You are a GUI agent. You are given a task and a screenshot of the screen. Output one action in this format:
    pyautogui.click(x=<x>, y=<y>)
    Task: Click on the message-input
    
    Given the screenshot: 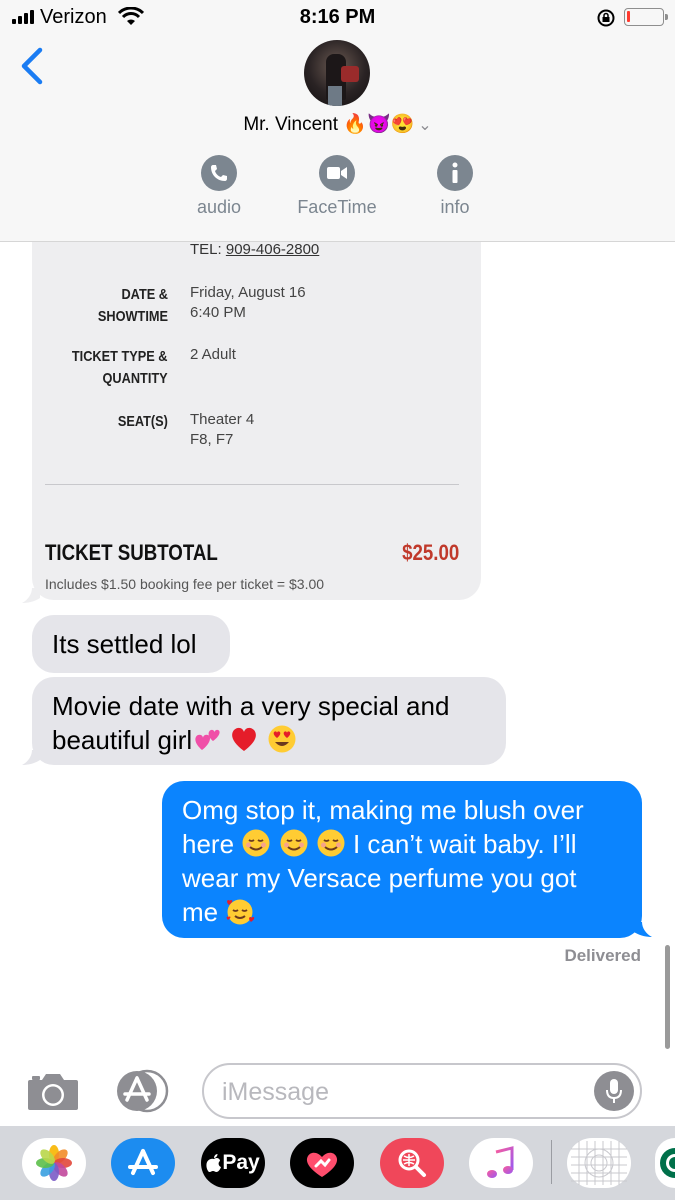 What is the action you would take?
    pyautogui.click(x=402, y=1092)
    